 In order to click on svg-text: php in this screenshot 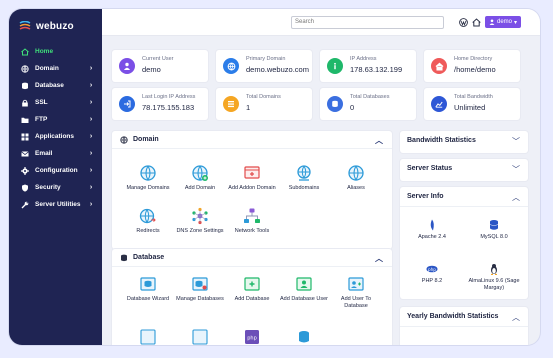, I will do `click(252, 339)`.